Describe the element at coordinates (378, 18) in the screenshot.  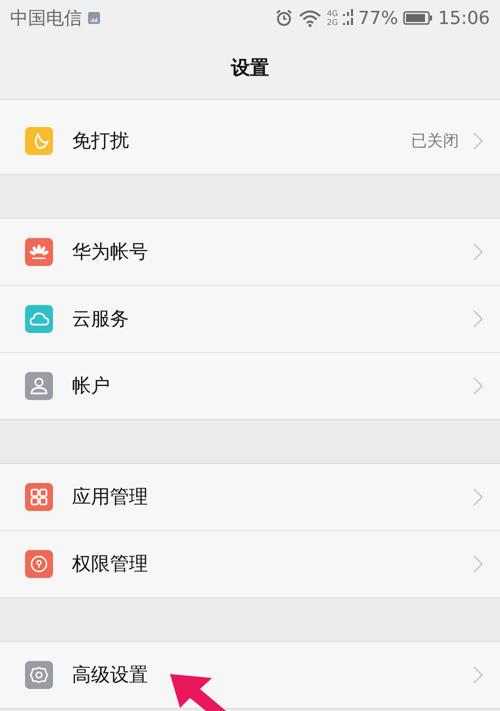
I see `battery-percent: 77%` at that location.